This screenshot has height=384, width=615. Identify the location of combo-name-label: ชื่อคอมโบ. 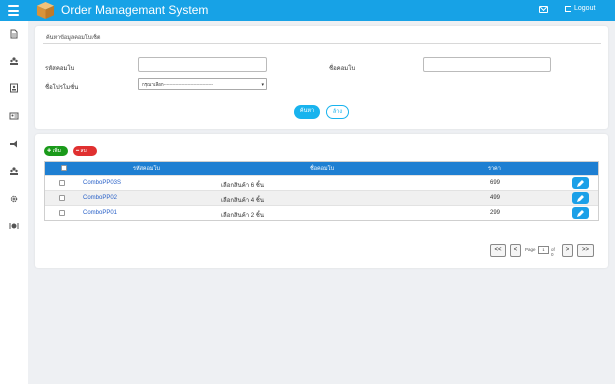
(342, 69).